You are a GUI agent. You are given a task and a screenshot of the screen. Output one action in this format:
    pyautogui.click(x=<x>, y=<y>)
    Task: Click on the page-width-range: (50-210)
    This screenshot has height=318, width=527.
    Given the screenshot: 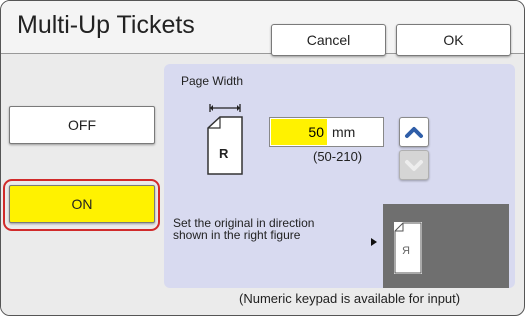 What is the action you would take?
    pyautogui.click(x=338, y=156)
    